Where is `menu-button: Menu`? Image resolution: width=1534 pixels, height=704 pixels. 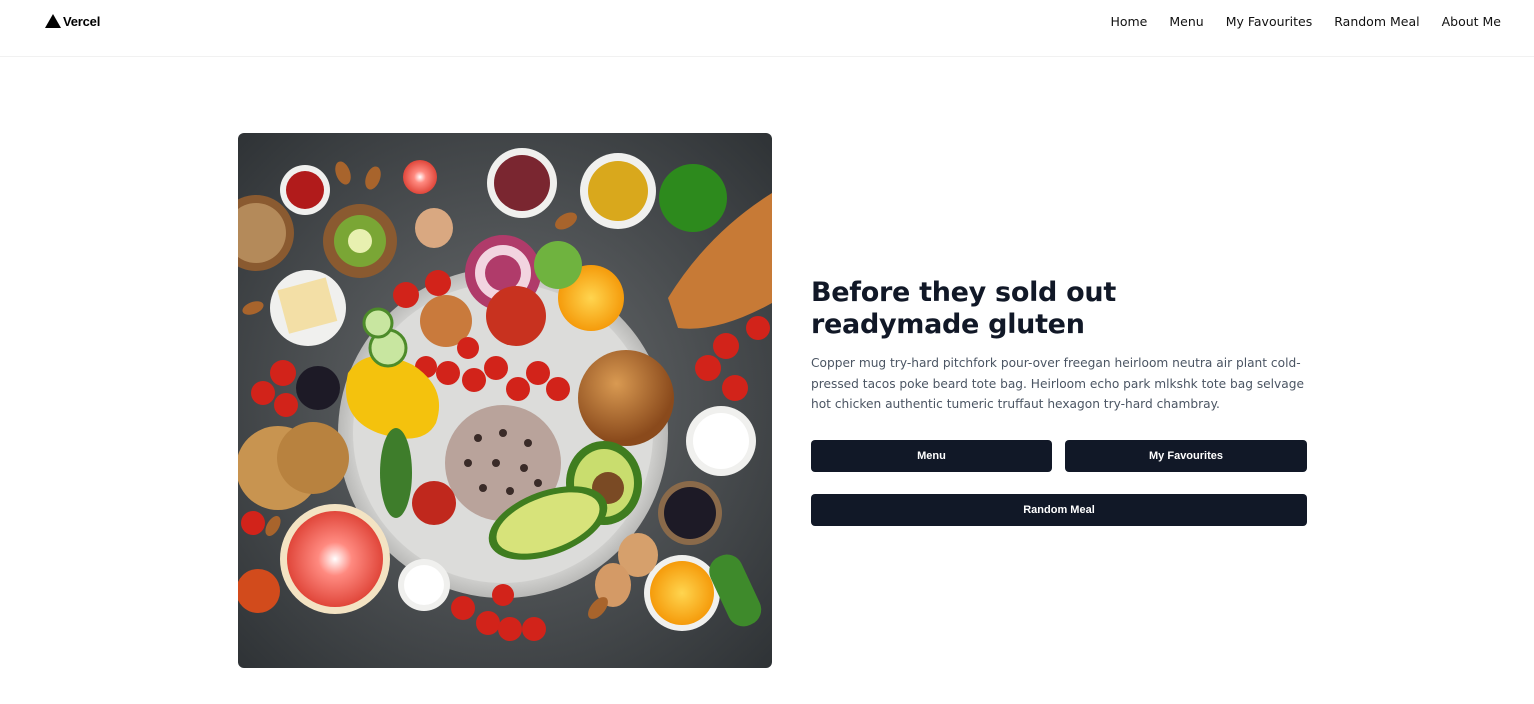 menu-button: Menu is located at coordinates (931, 456).